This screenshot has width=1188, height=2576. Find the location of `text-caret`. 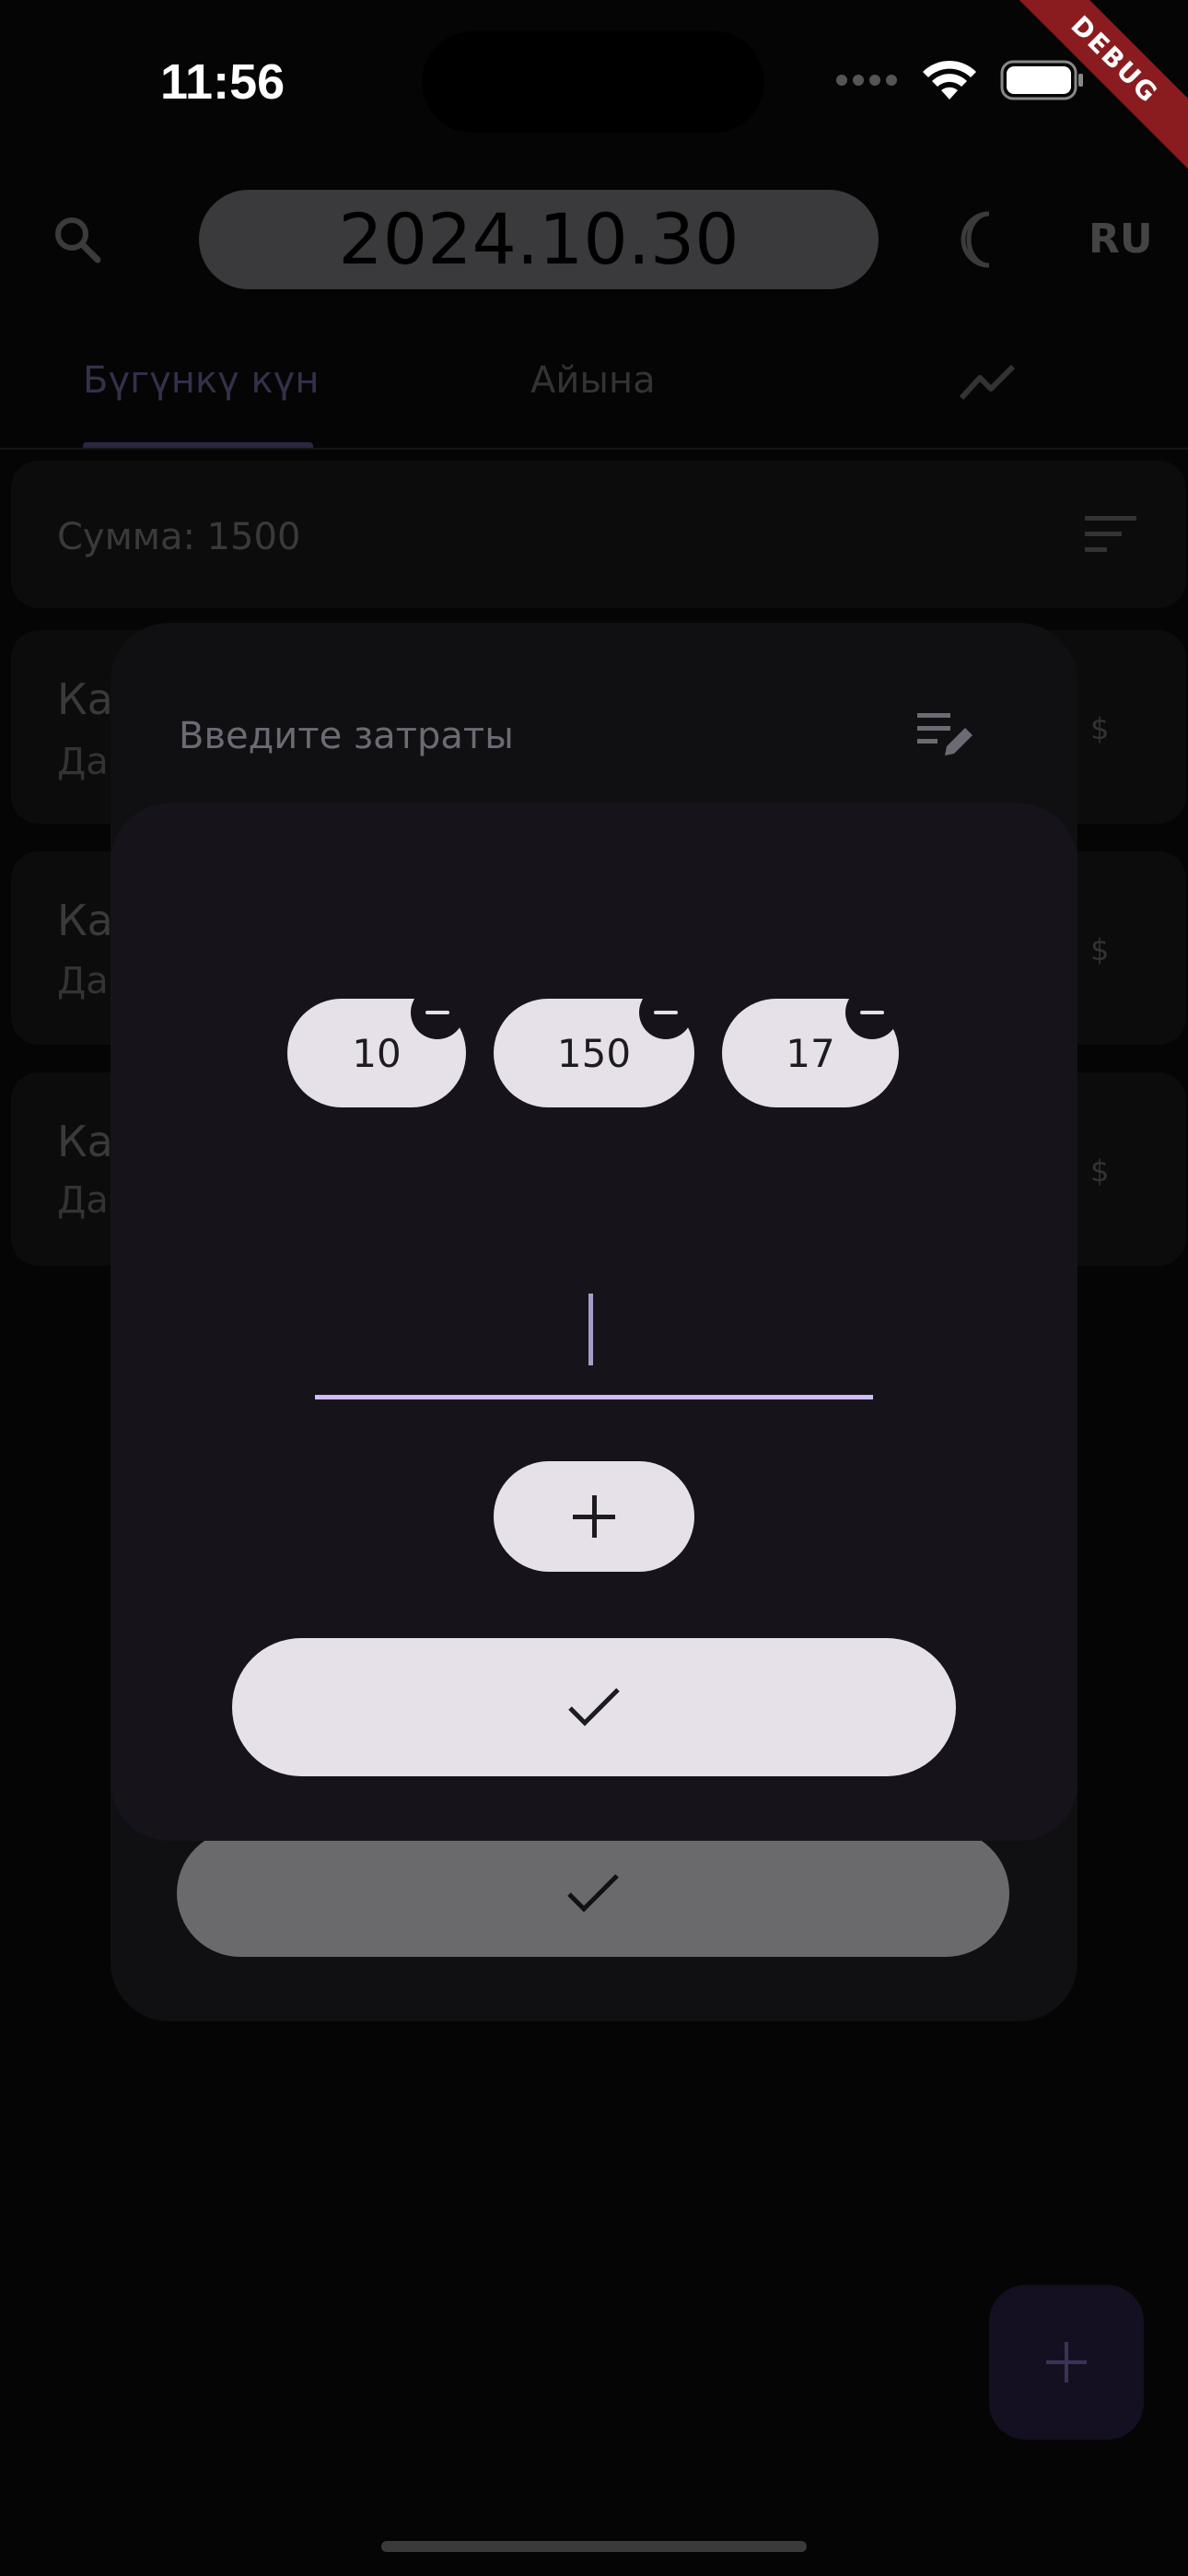

text-caret is located at coordinates (590, 1329).